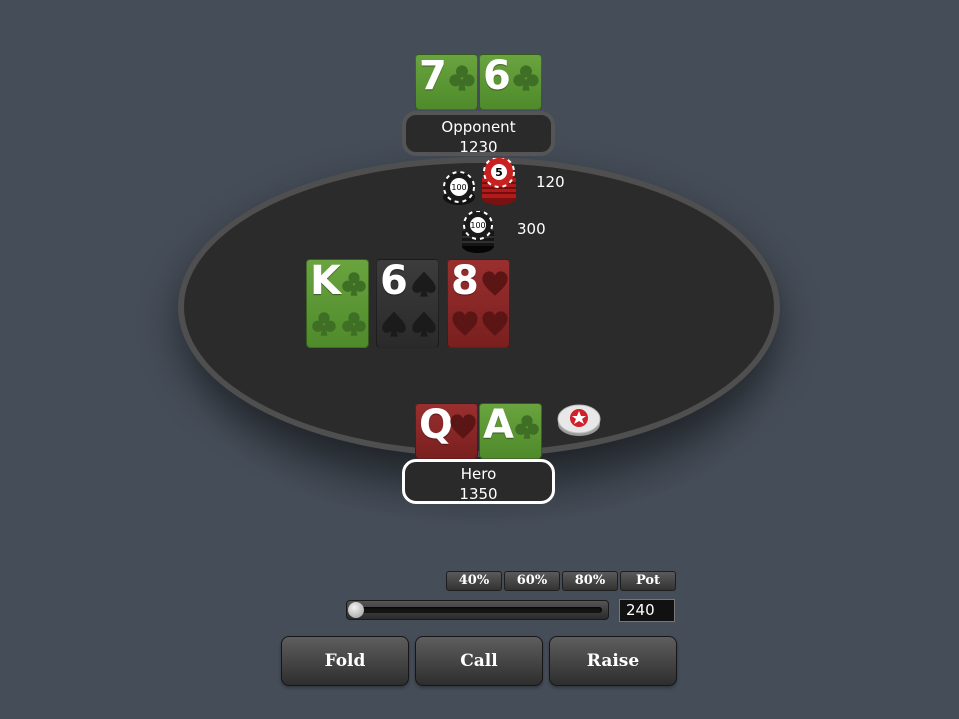 This screenshot has width=959, height=719. Describe the element at coordinates (531, 229) in the screenshot. I see `hero-bet-amount: 300` at that location.